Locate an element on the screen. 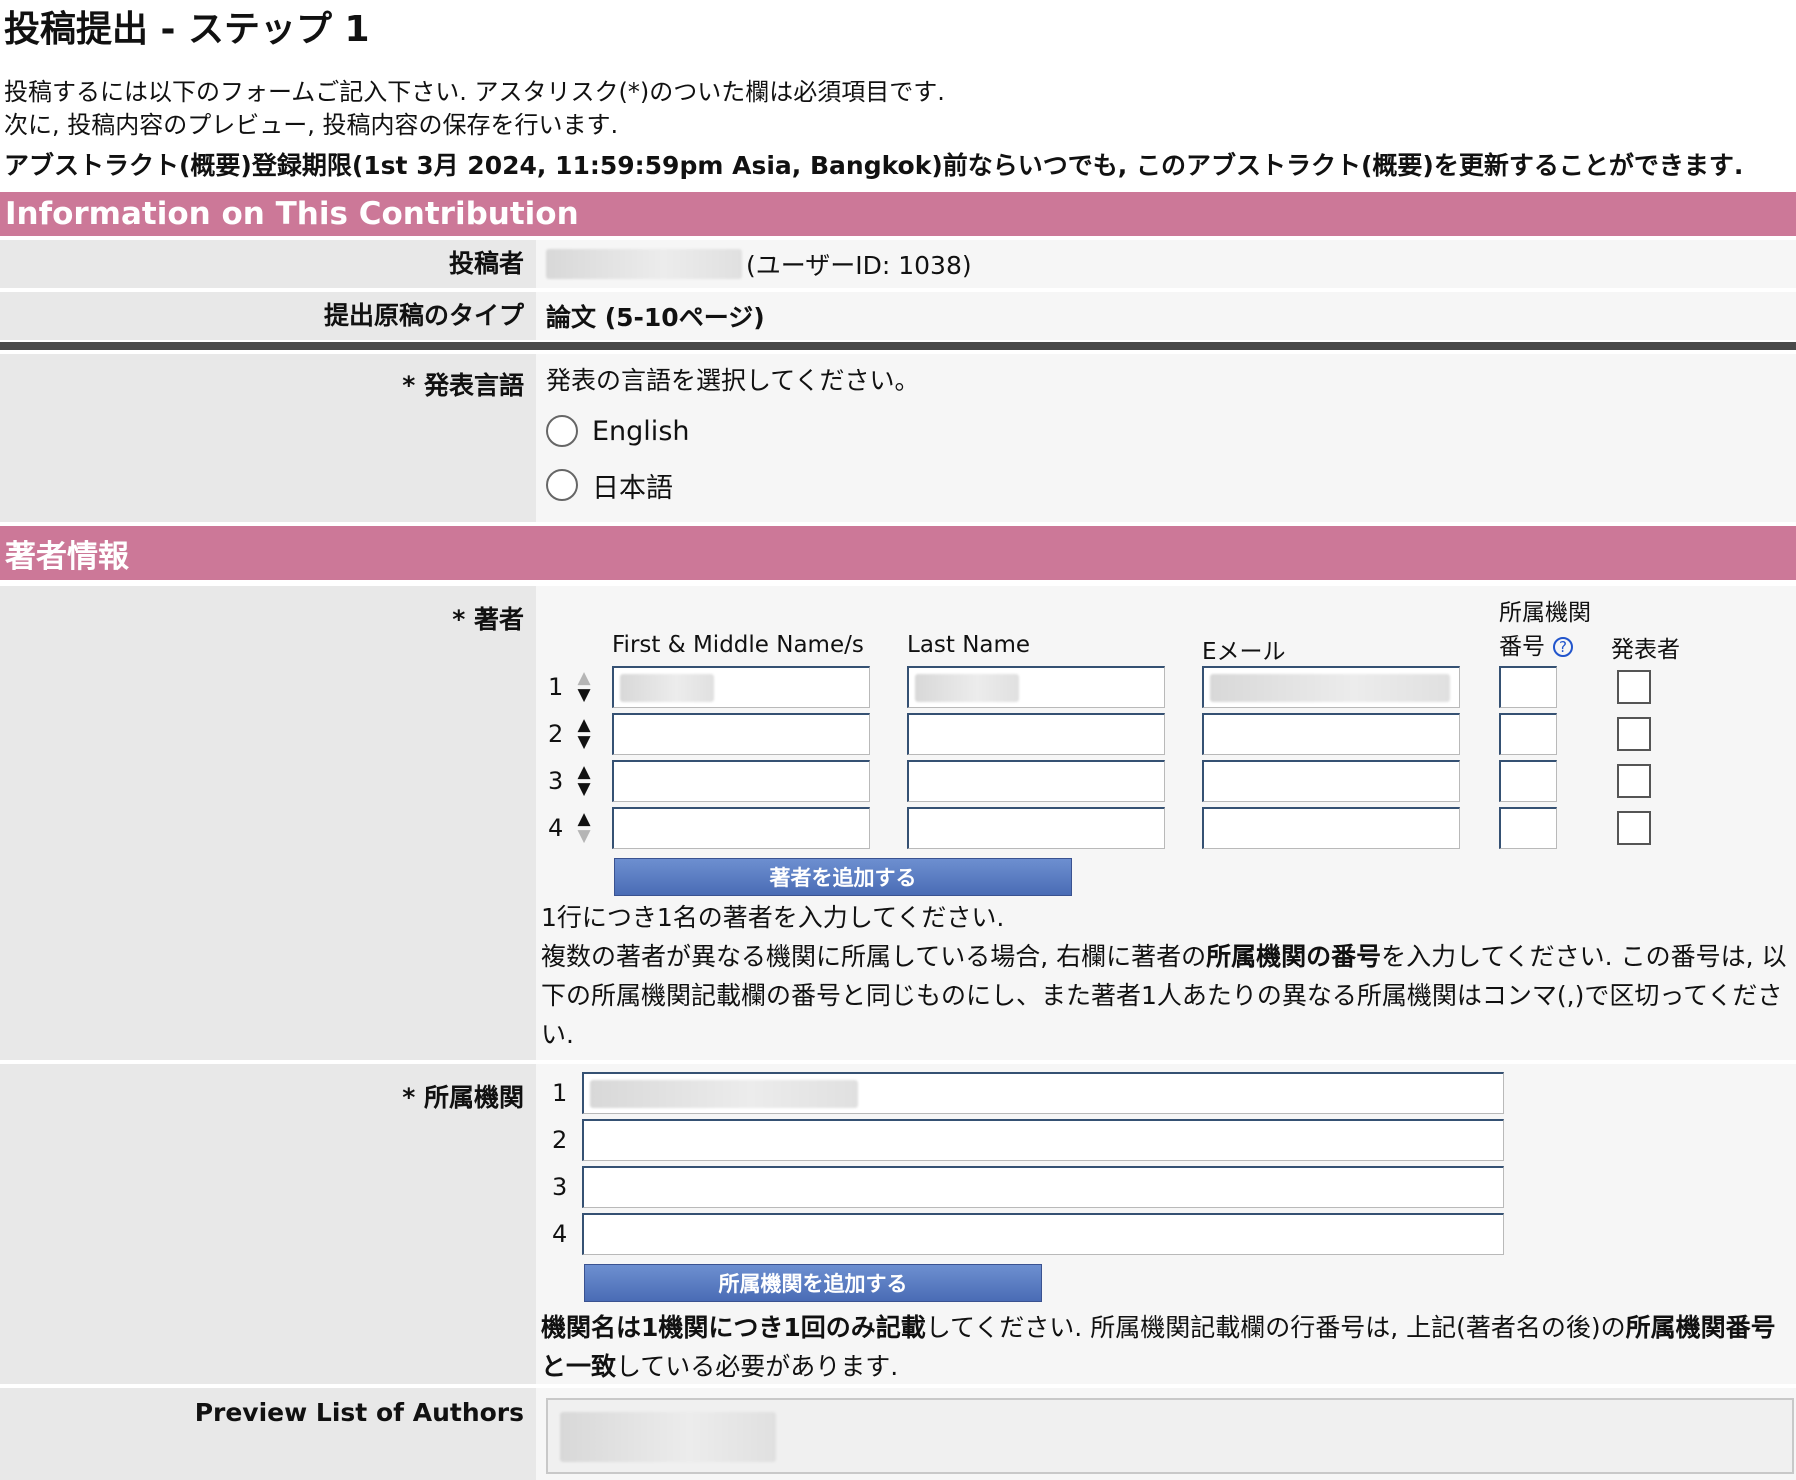  add-affiliation-button: 所属機関を追加する is located at coordinates (813, 1283).